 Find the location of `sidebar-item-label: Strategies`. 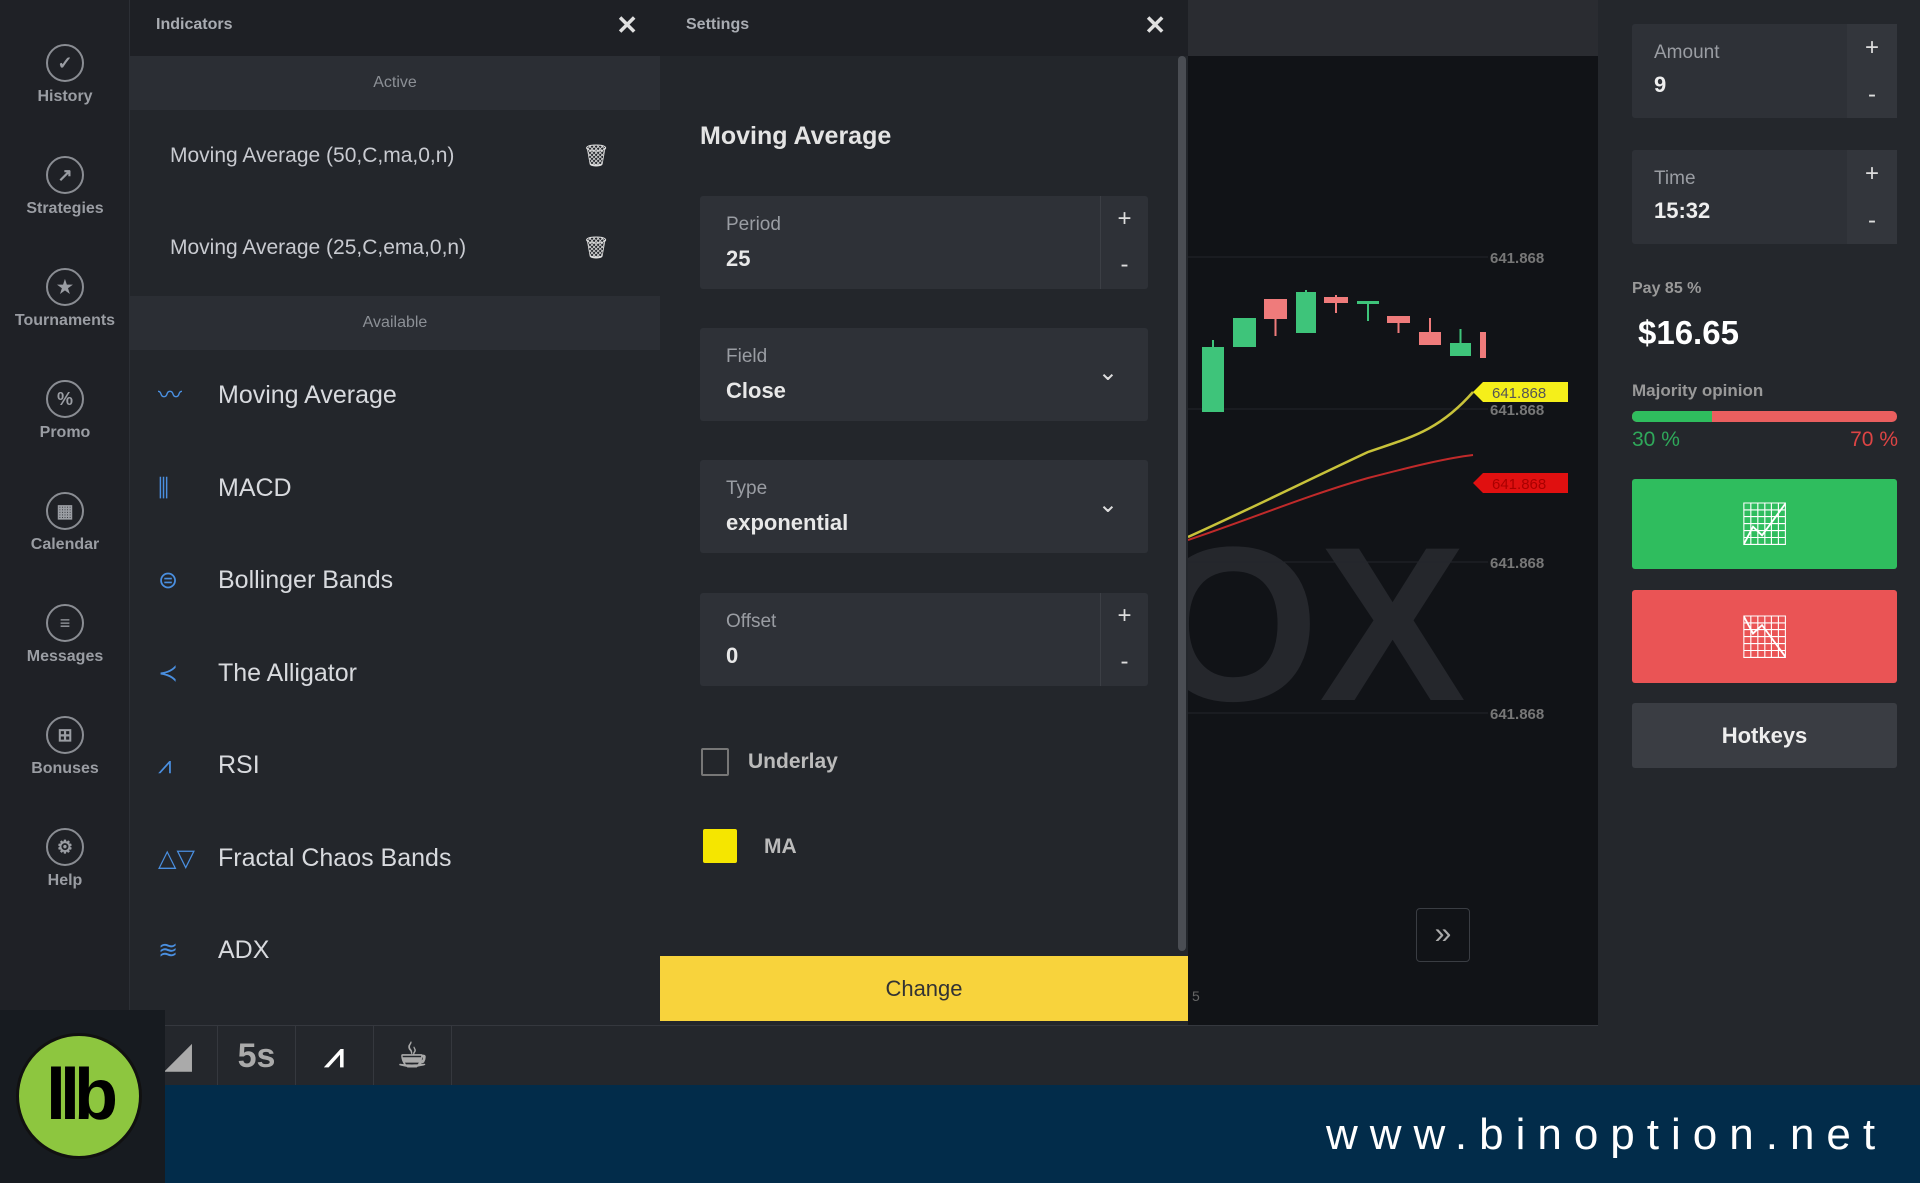

sidebar-item-label: Strategies is located at coordinates (65, 208).